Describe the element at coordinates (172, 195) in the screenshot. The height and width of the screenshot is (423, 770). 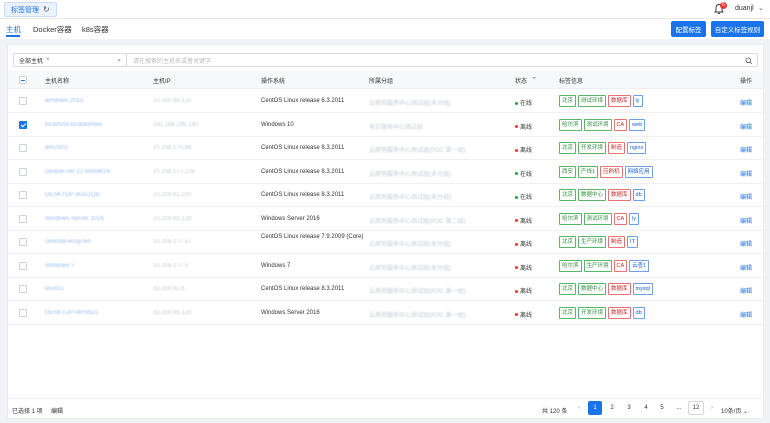
I see `host-ip: 10.208.61.220` at that location.